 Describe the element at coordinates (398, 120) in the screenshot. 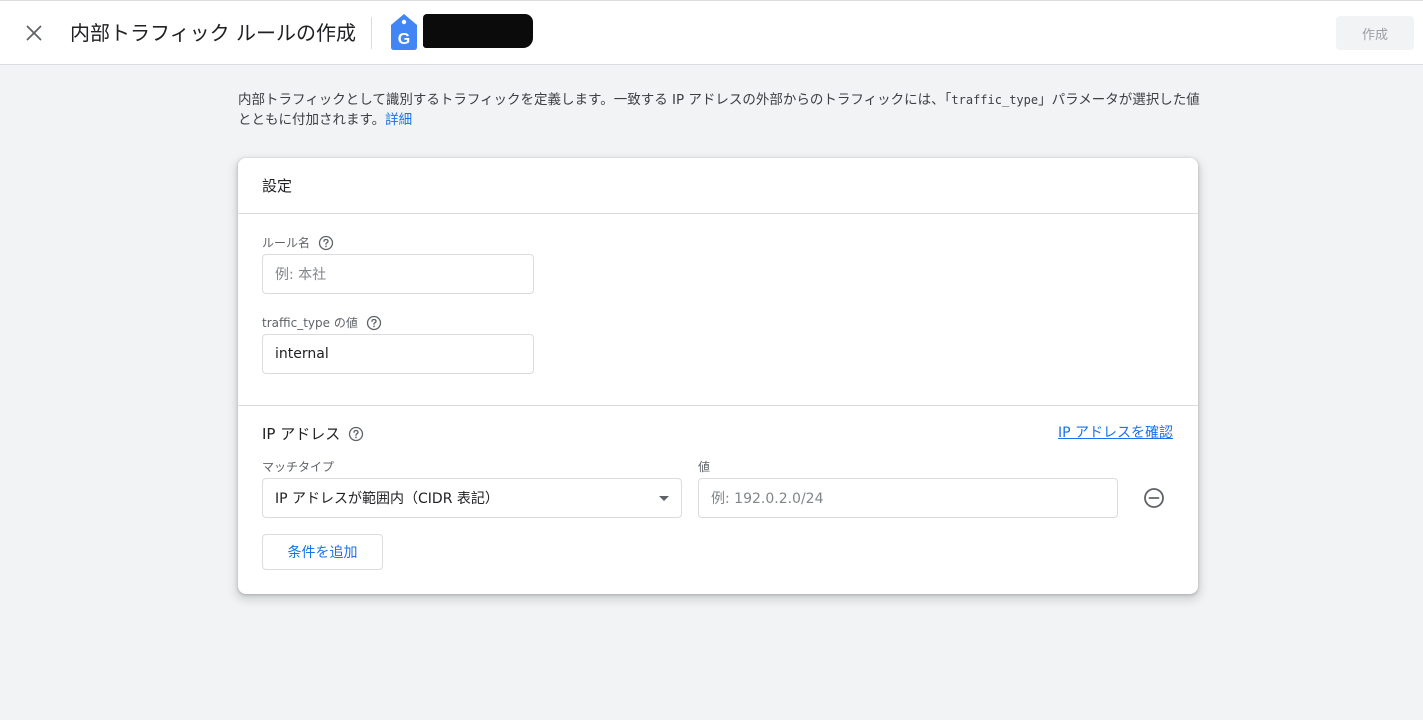

I see `learn-more-link: 詳細` at that location.